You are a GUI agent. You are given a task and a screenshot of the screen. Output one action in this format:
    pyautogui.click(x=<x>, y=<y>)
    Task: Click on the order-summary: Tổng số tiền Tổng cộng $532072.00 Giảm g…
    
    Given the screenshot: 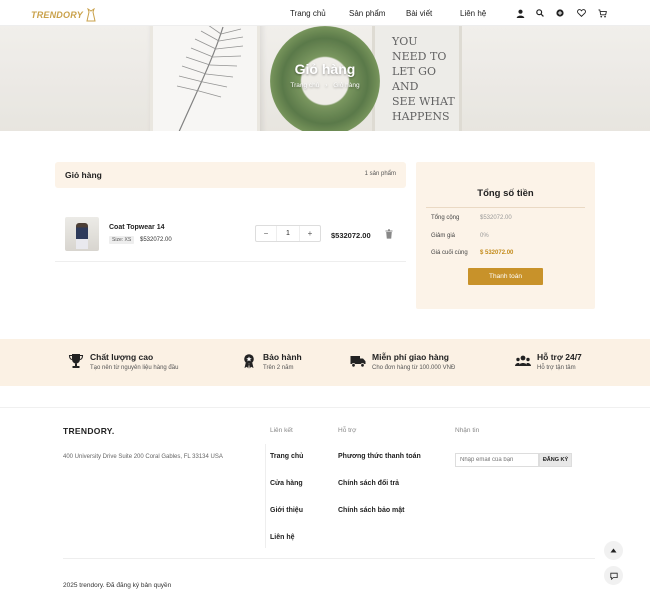 What is the action you would take?
    pyautogui.click(x=505, y=235)
    